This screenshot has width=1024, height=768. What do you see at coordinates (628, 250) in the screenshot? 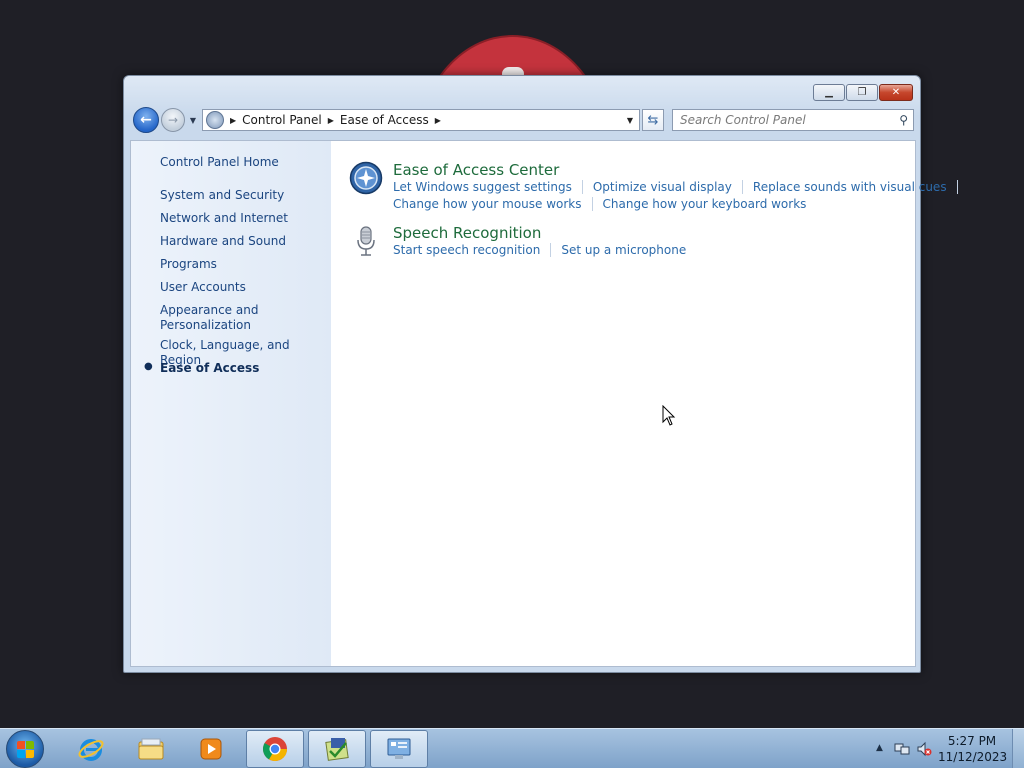
I see `set-up-microphone-link: Set up a microphone` at bounding box center [628, 250].